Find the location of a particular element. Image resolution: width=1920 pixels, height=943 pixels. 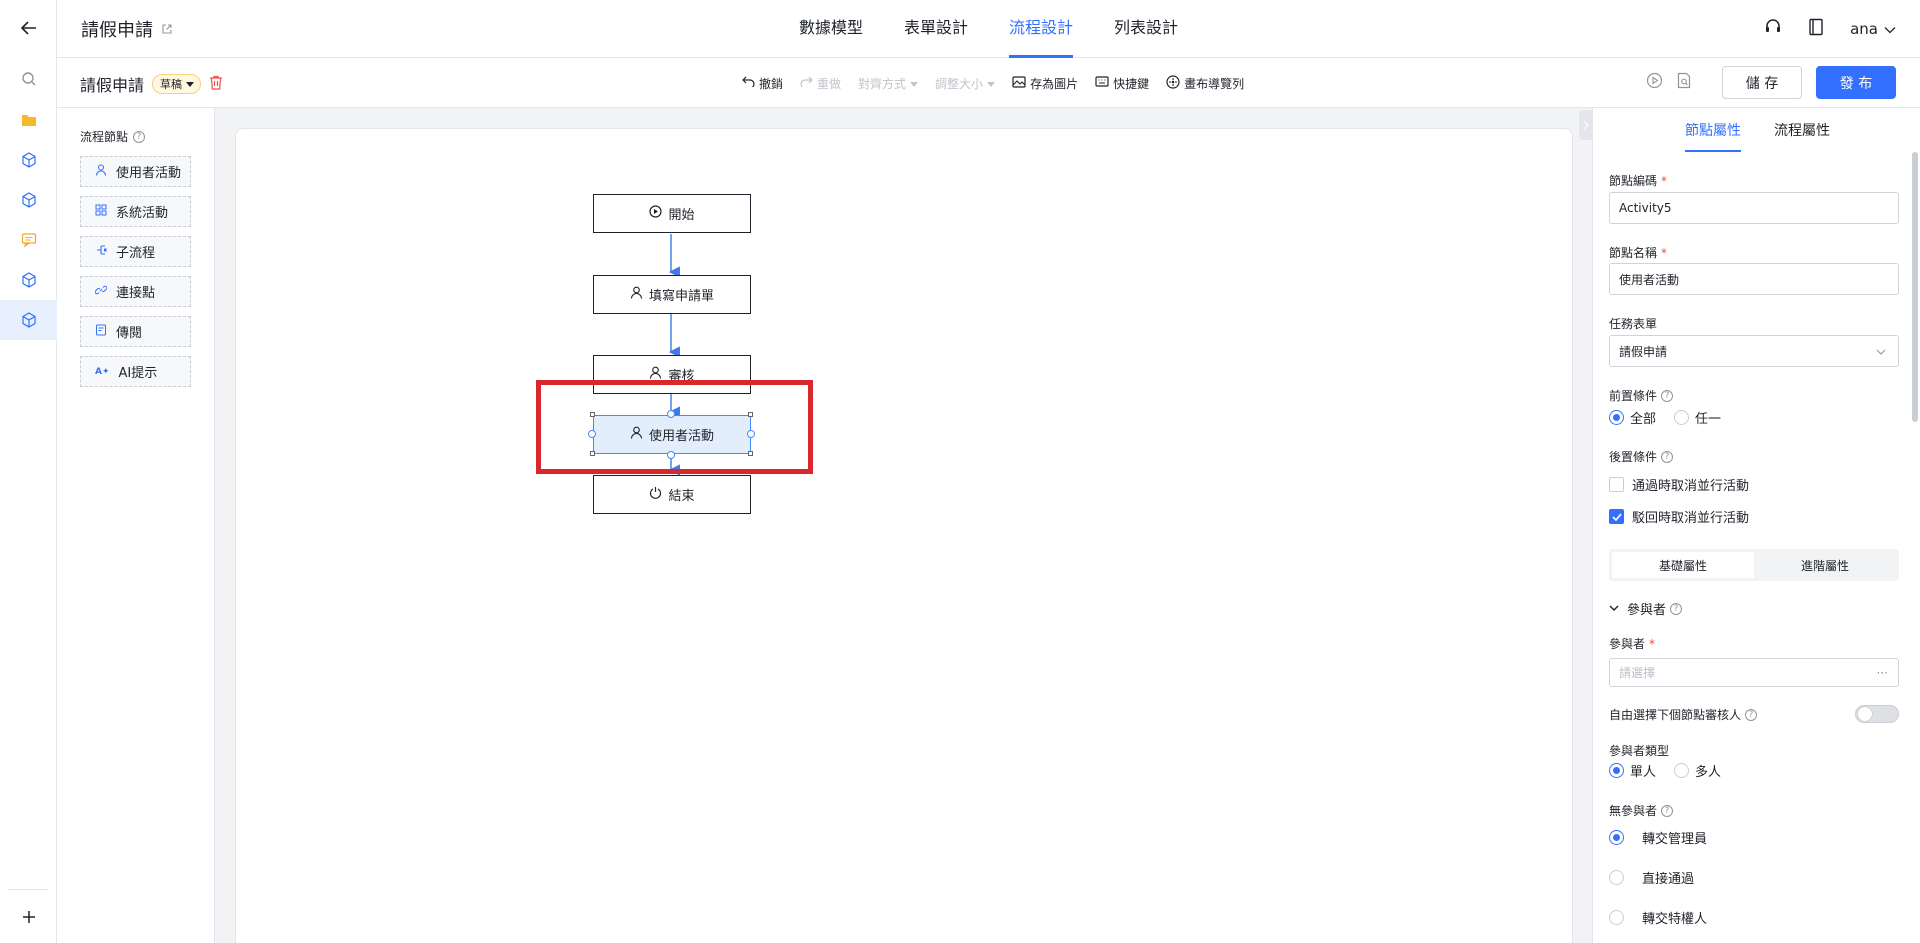

more-icon: ··· is located at coordinates (1882, 673).